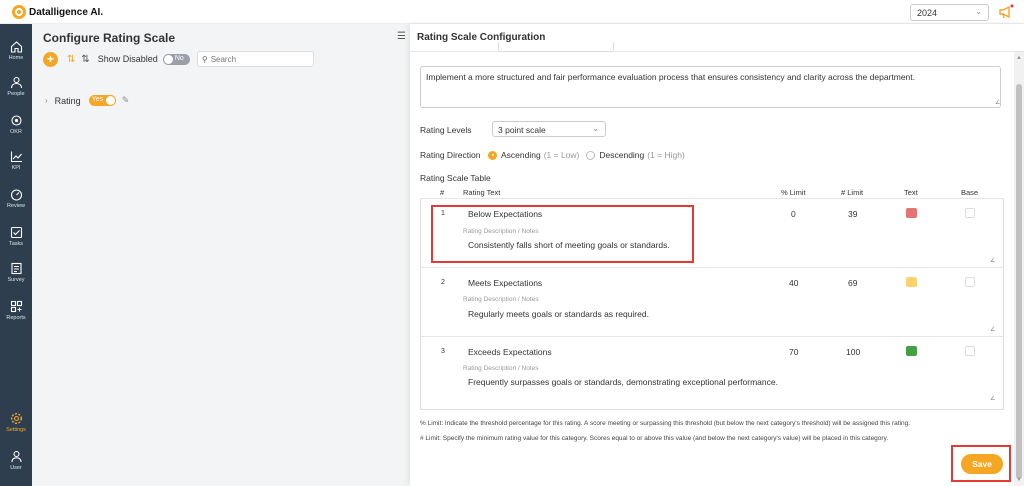 The image size is (1024, 486). What do you see at coordinates (621, 155) in the screenshot?
I see `descending-label: Descending` at bounding box center [621, 155].